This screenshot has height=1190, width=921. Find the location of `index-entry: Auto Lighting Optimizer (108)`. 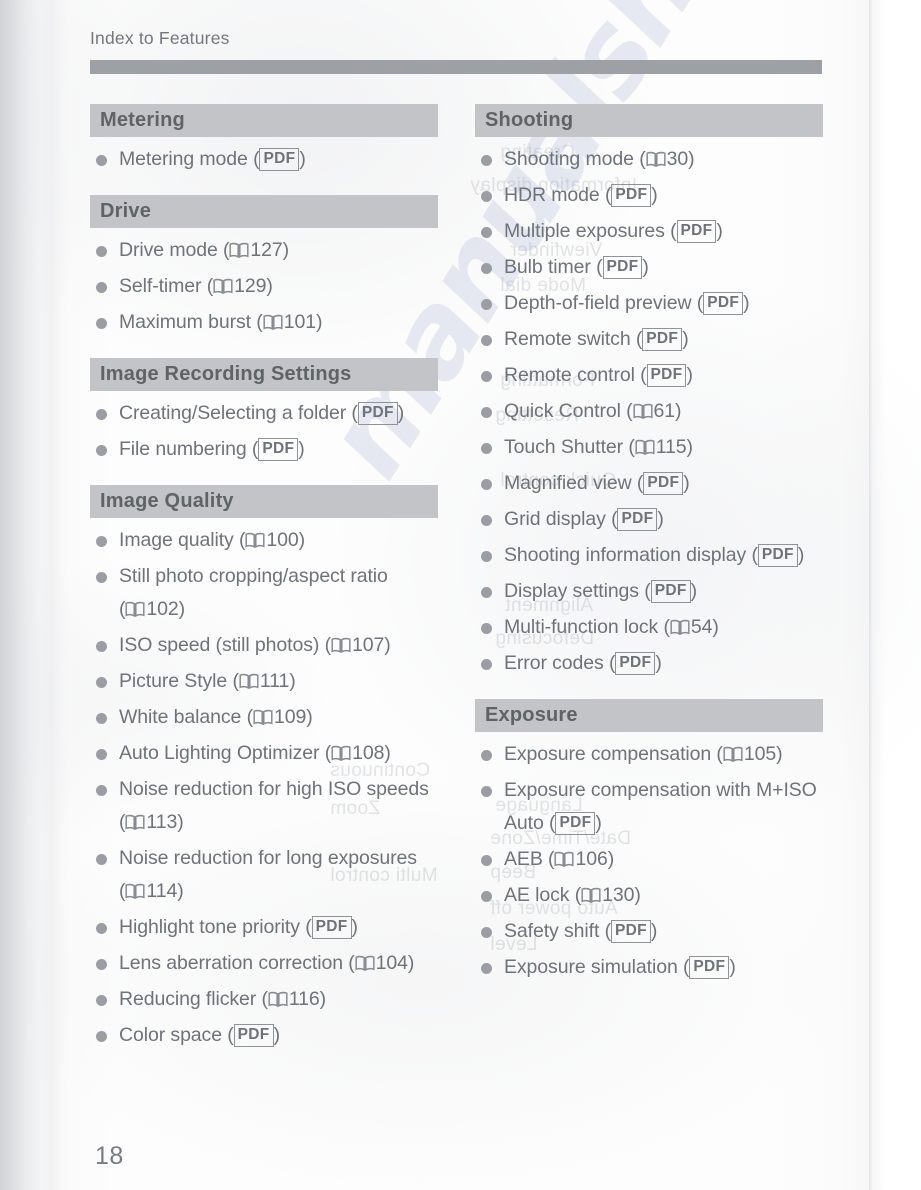

index-entry: Auto Lighting Optimizer (108) is located at coordinates (264, 753).